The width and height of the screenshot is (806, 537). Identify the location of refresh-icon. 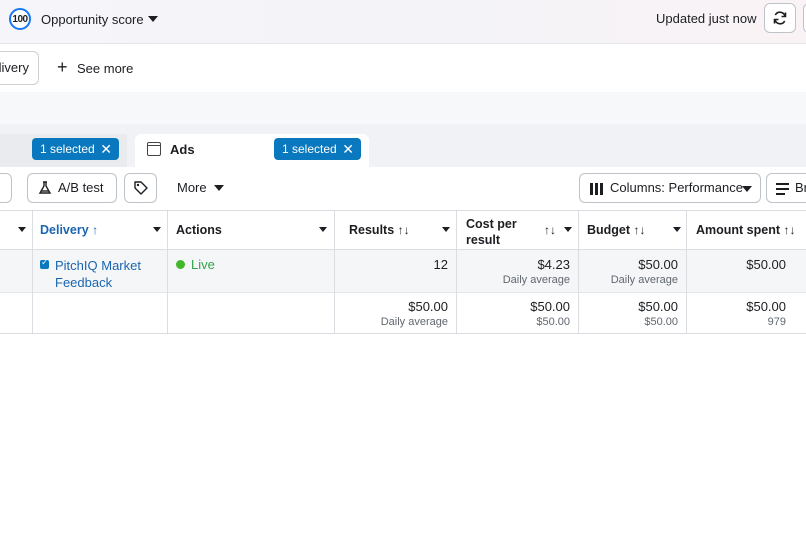
(780, 18).